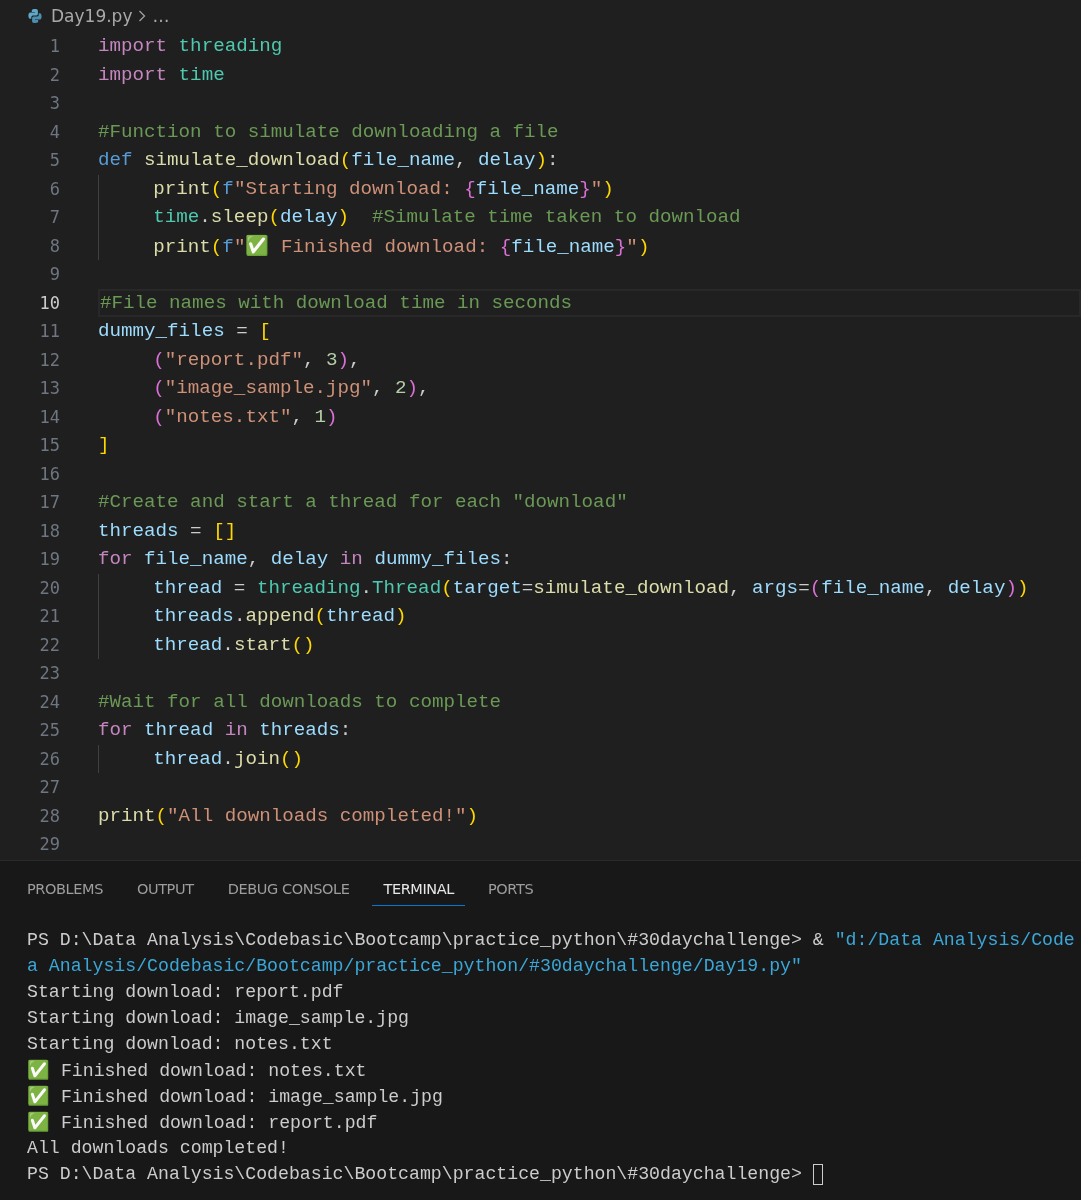 The height and width of the screenshot is (1200, 1081). Describe the element at coordinates (180, 1044) in the screenshot. I see `terminal-line: Starting download: notes.txt` at that location.